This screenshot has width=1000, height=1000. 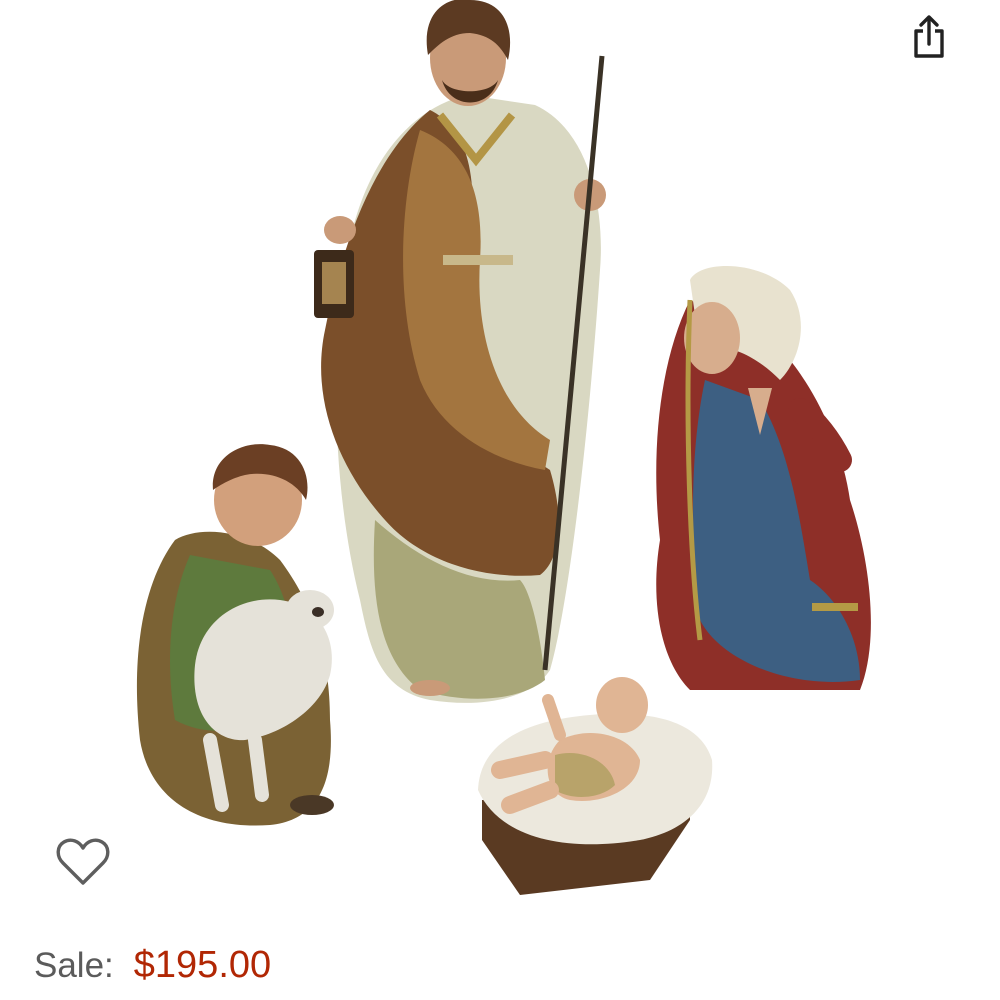 I want to click on heart-outline-icon, so click(x=83, y=861).